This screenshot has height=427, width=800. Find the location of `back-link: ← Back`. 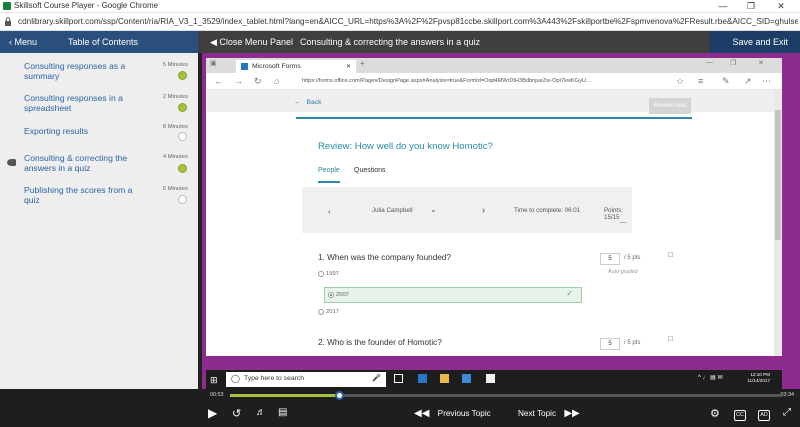

back-link: ← Back is located at coordinates (308, 102).